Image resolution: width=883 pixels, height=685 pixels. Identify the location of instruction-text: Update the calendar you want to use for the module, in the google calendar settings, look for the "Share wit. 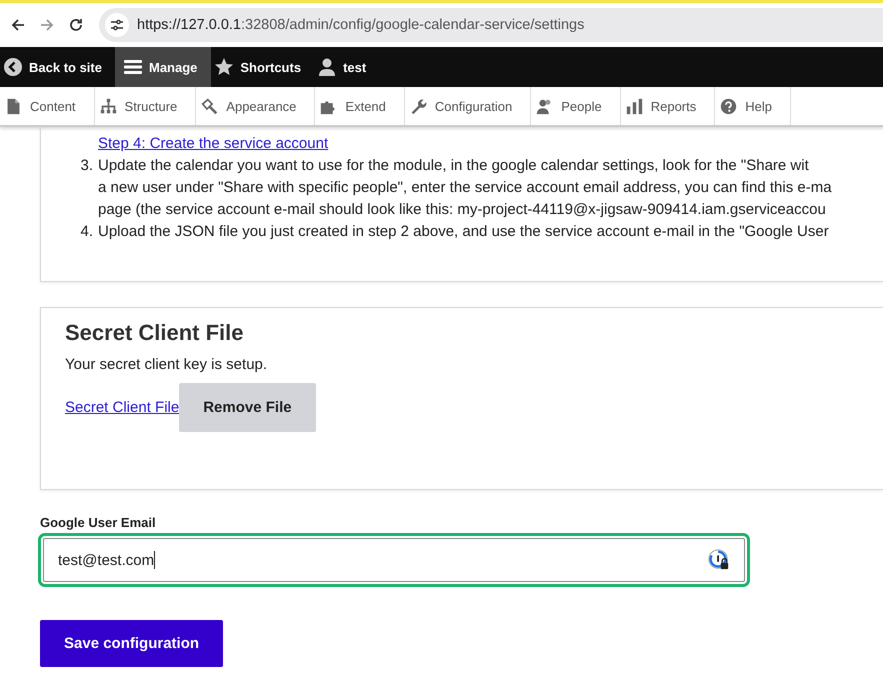
(454, 166).